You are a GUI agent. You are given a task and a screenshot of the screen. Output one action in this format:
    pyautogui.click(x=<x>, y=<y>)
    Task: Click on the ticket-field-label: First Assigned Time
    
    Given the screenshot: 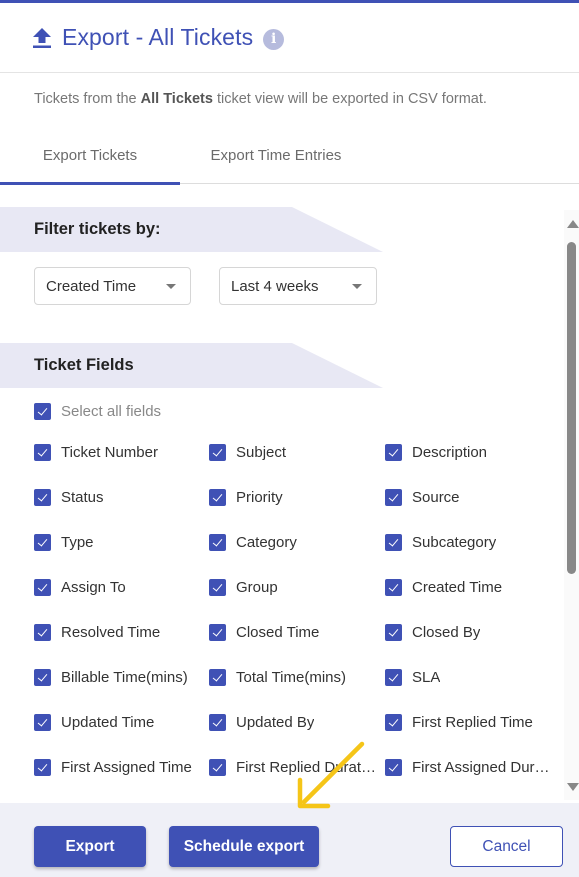 What is the action you would take?
    pyautogui.click(x=126, y=767)
    